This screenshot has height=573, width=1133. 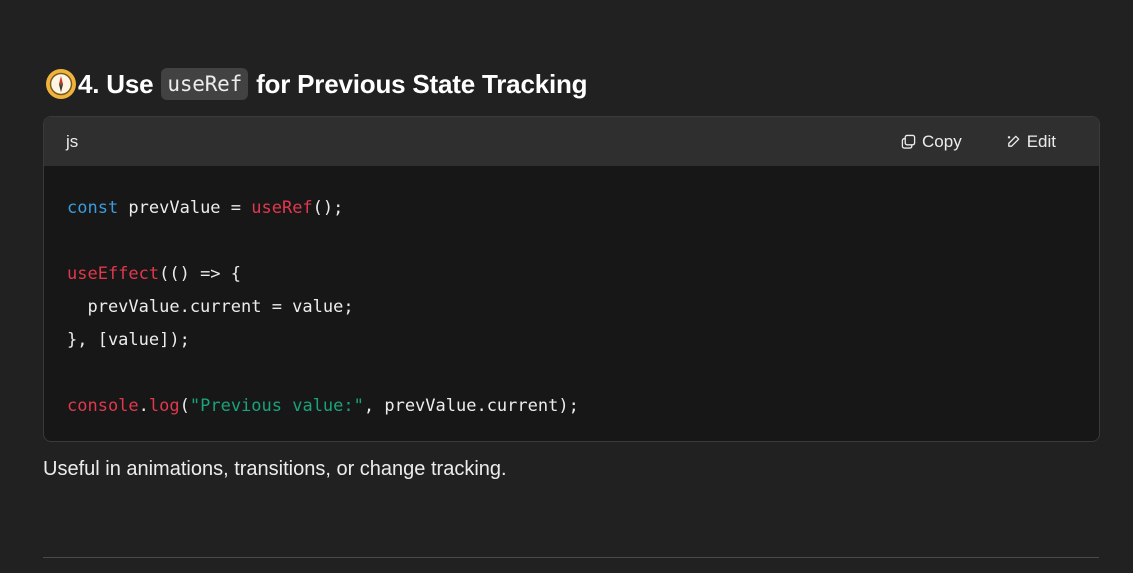 What do you see at coordinates (116, 83) in the screenshot?
I see `heading-prefix: 4. Use` at bounding box center [116, 83].